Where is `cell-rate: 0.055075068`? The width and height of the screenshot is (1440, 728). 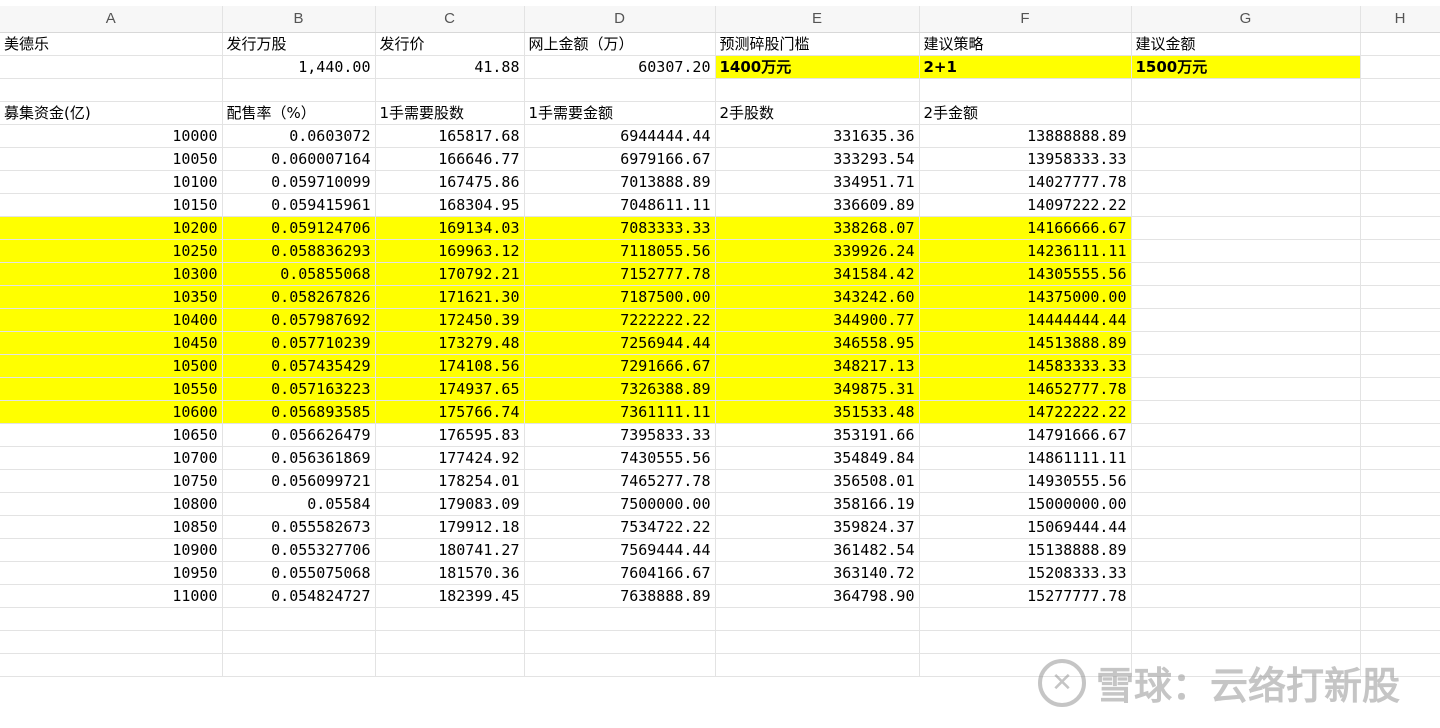
cell-rate: 0.055075068 is located at coordinates (299, 573).